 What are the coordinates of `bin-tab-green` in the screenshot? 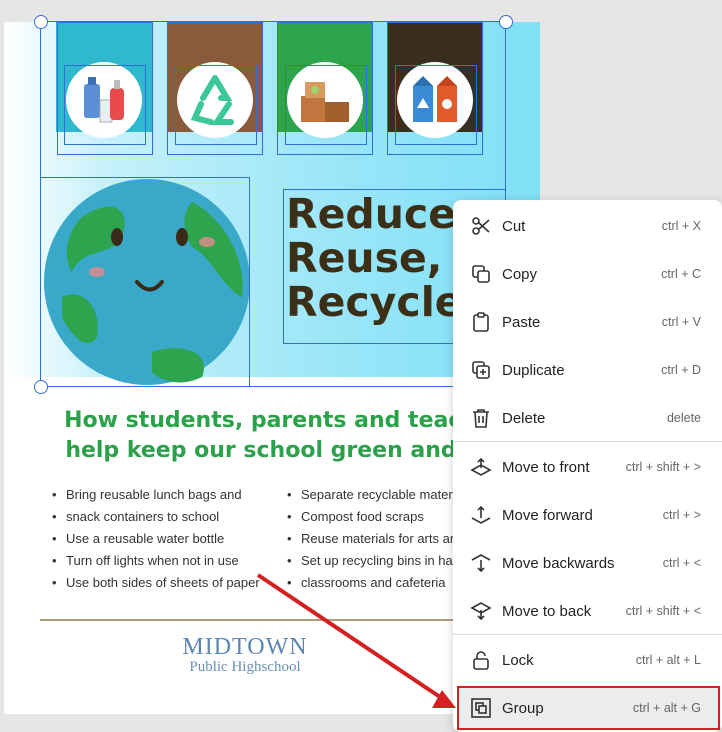 It's located at (325, 80).